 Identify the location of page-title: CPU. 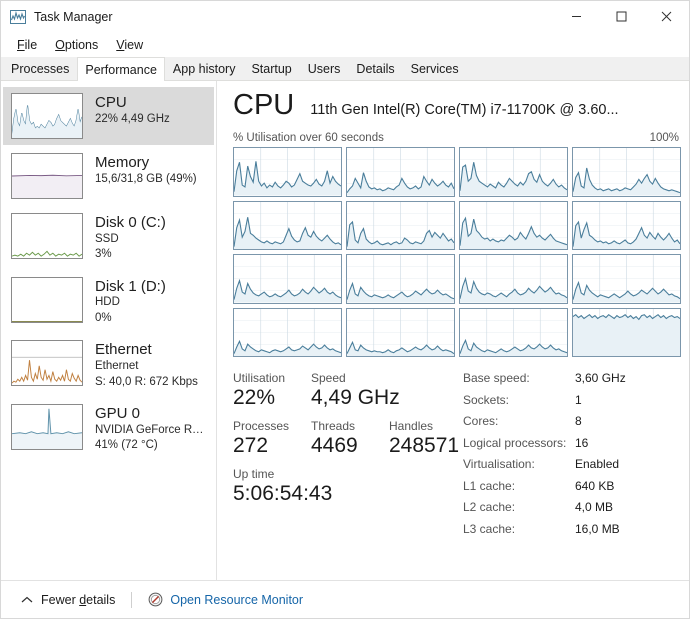
(264, 105).